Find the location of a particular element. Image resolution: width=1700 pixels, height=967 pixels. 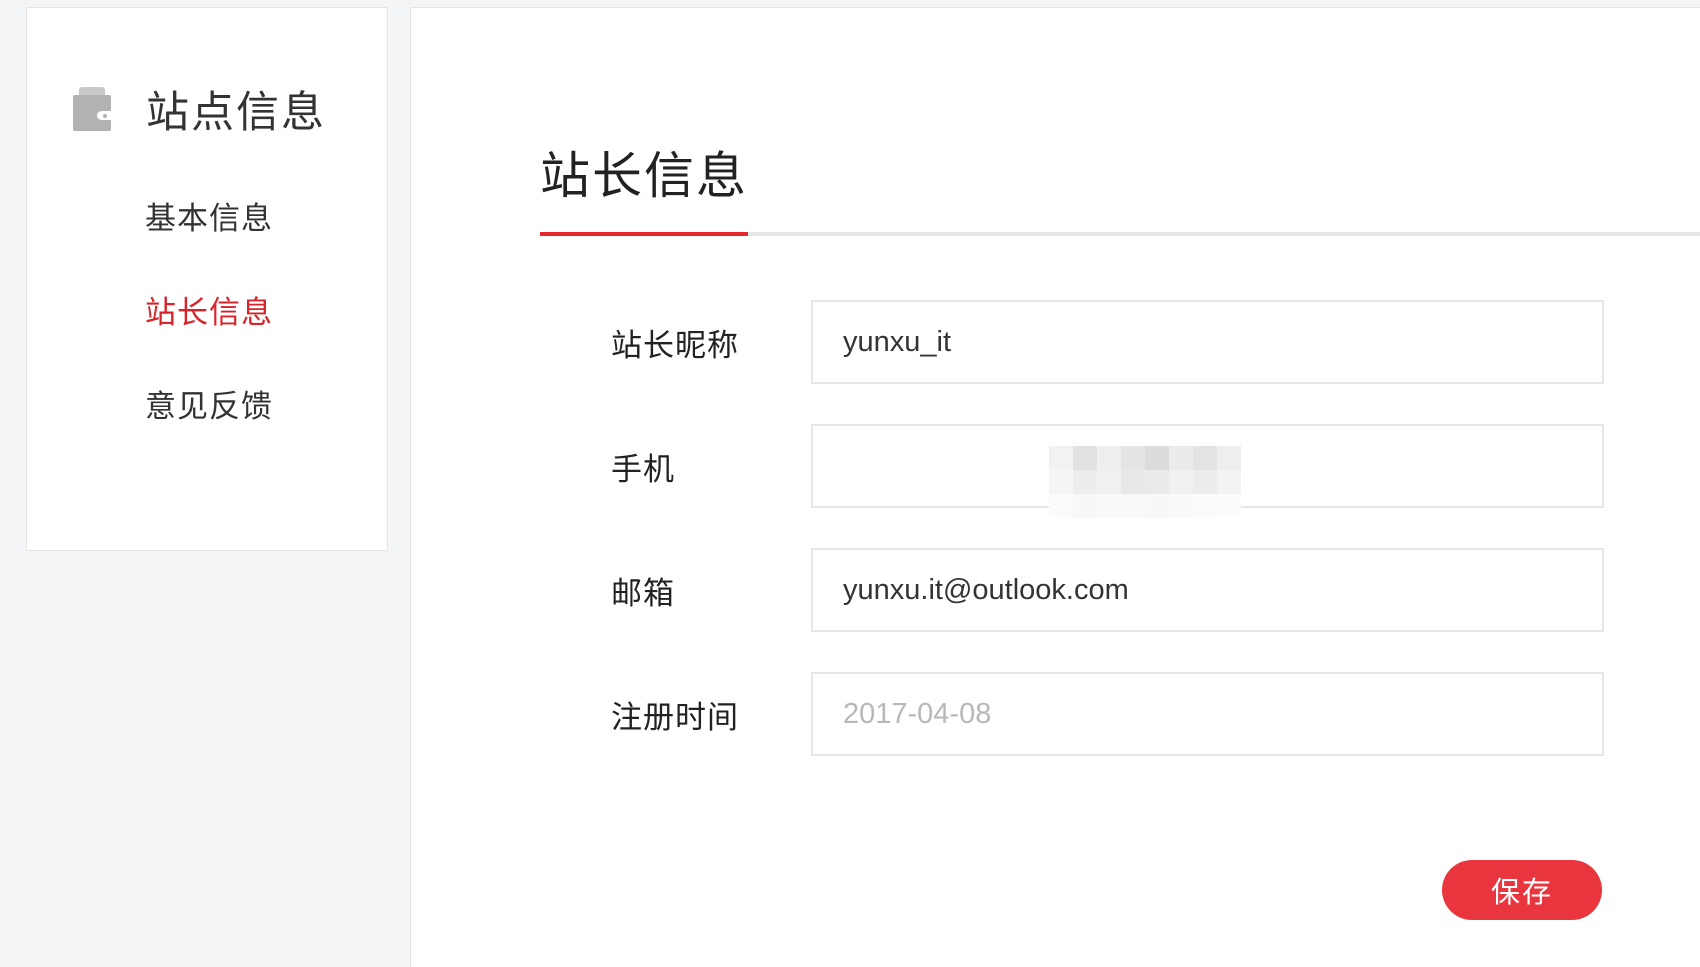

sidebar-item-webmaster-info: 站长信息 is located at coordinates (209, 335).